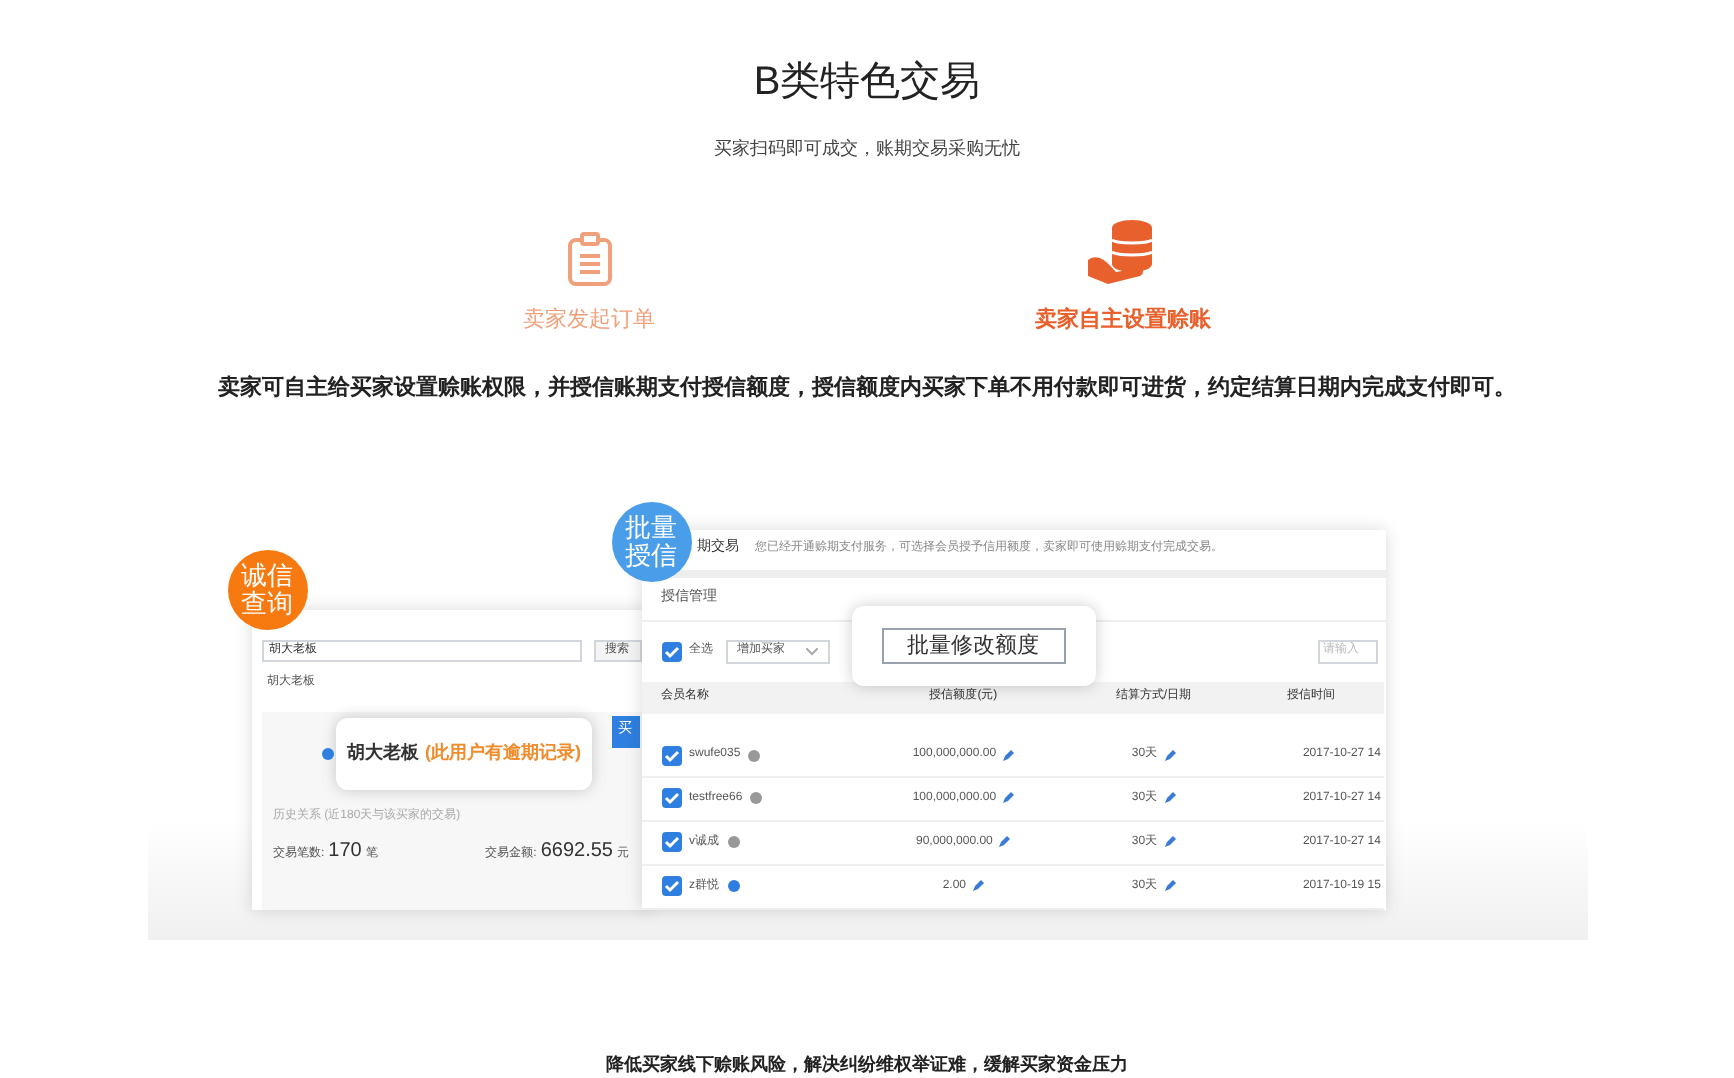 The width and height of the screenshot is (1734, 1078). What do you see at coordinates (867, 1064) in the screenshot?
I see `footer-text: 降低买家线下赊账风险，解决纠纷维权举证难，缓解买家资金压力` at bounding box center [867, 1064].